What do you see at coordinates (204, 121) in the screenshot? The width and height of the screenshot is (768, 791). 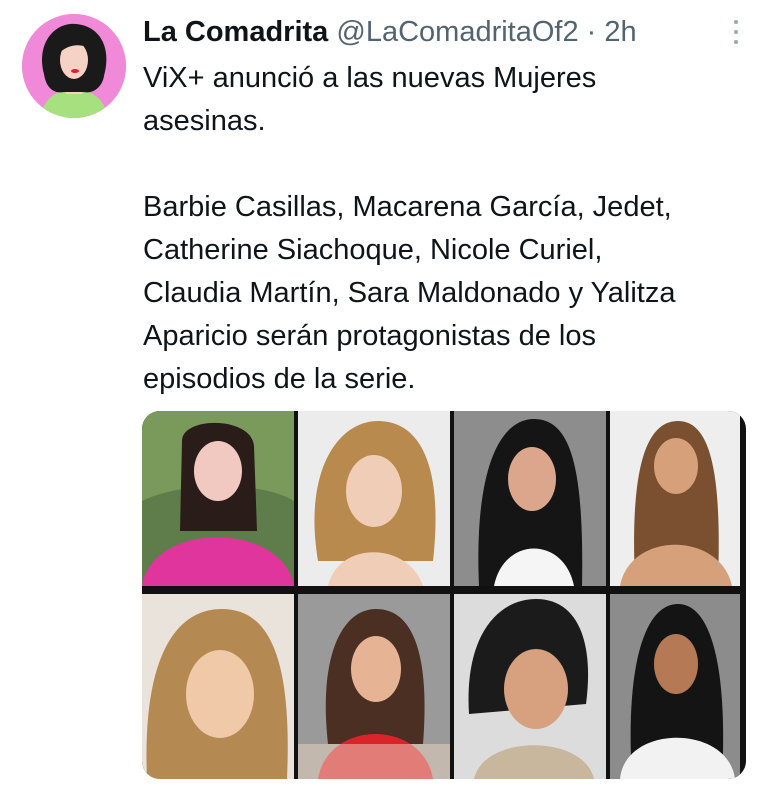 I see `text-line: asesinas.` at bounding box center [204, 121].